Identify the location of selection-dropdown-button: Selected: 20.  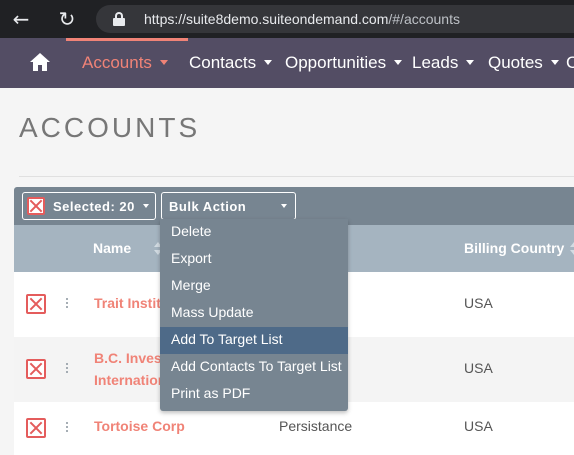
(89, 206).